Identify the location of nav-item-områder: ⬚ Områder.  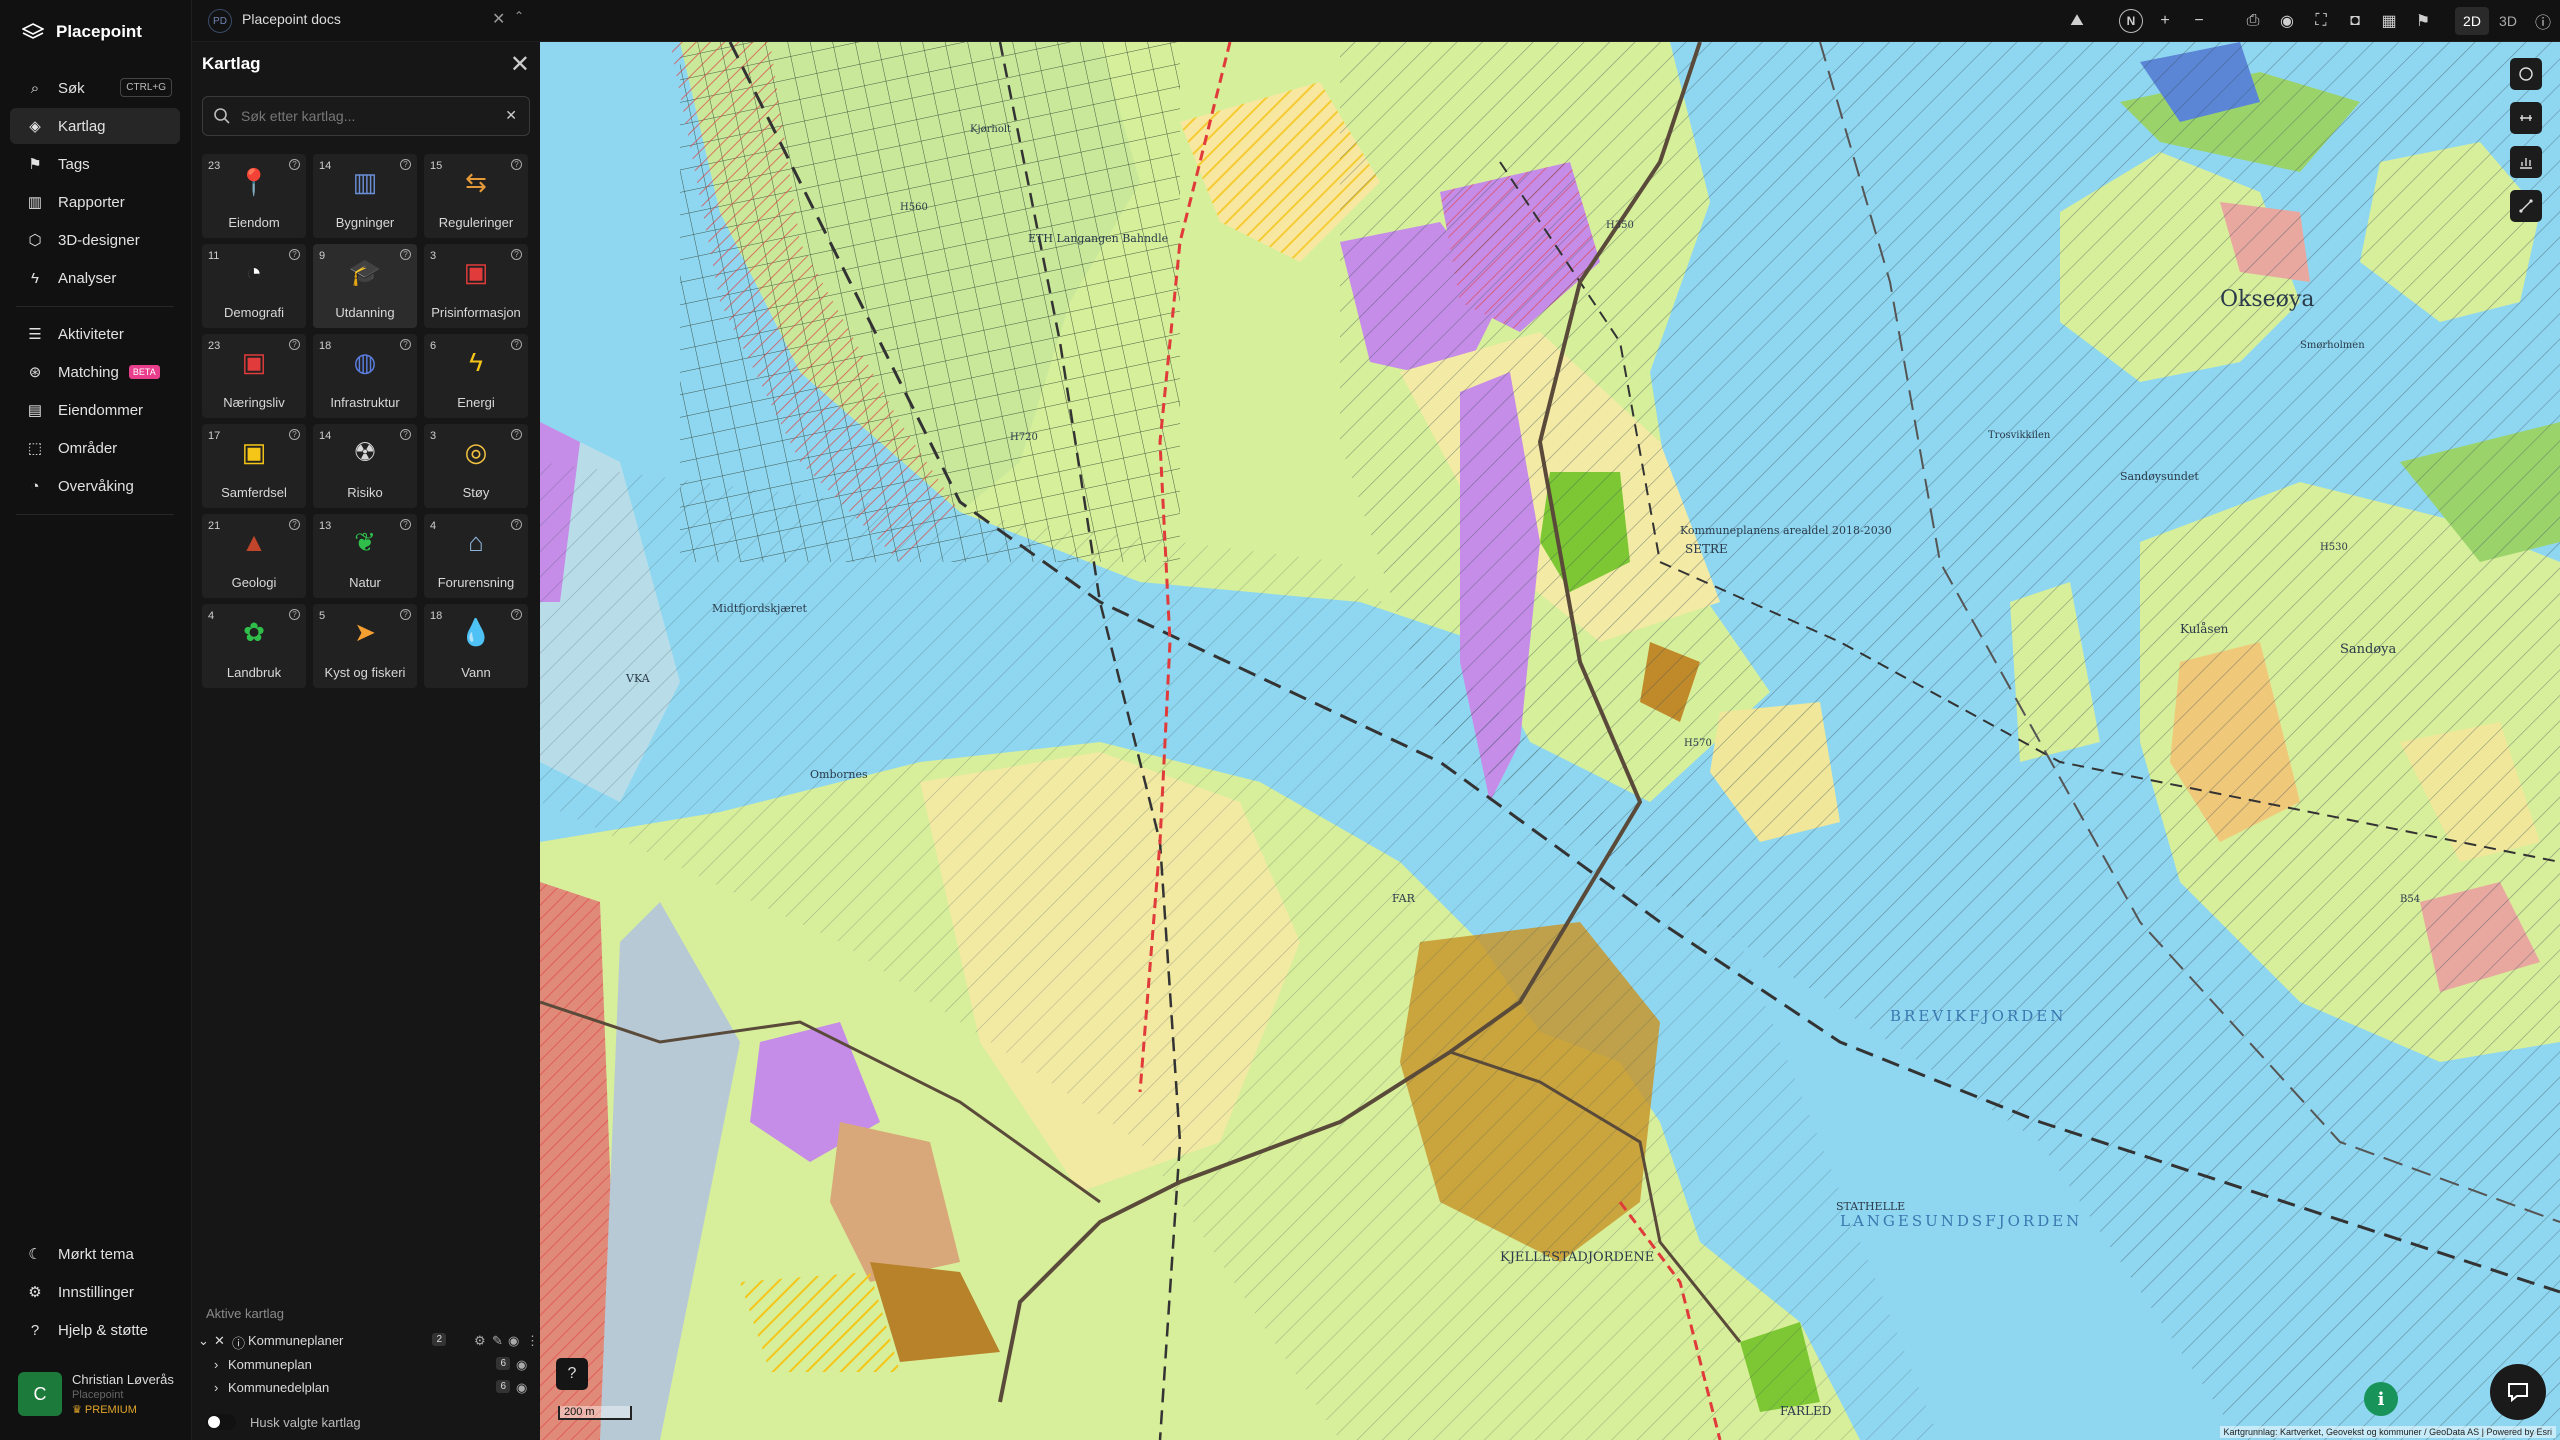
(95, 448).